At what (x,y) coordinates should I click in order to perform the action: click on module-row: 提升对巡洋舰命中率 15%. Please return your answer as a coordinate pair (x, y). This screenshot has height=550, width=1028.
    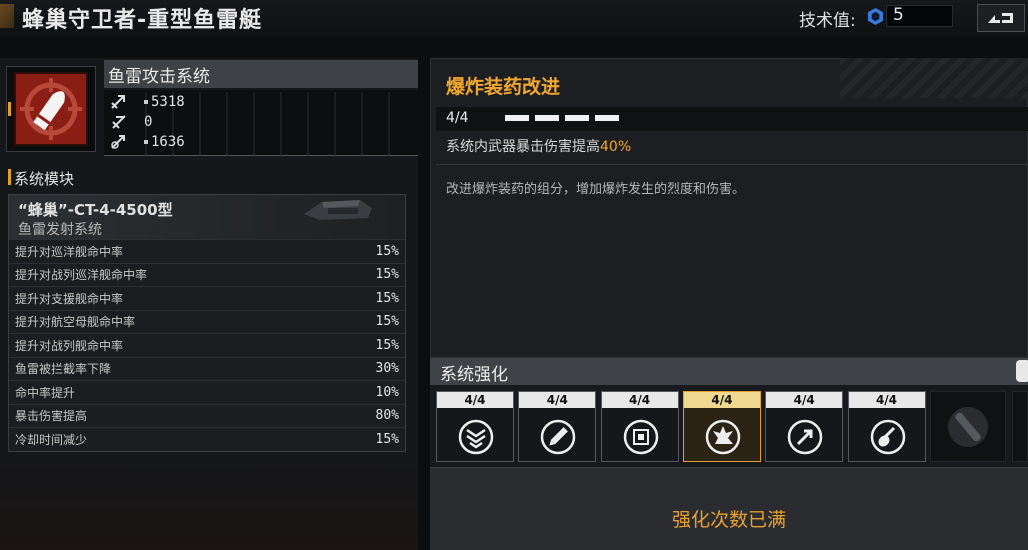
    Looking at the image, I should click on (207, 250).